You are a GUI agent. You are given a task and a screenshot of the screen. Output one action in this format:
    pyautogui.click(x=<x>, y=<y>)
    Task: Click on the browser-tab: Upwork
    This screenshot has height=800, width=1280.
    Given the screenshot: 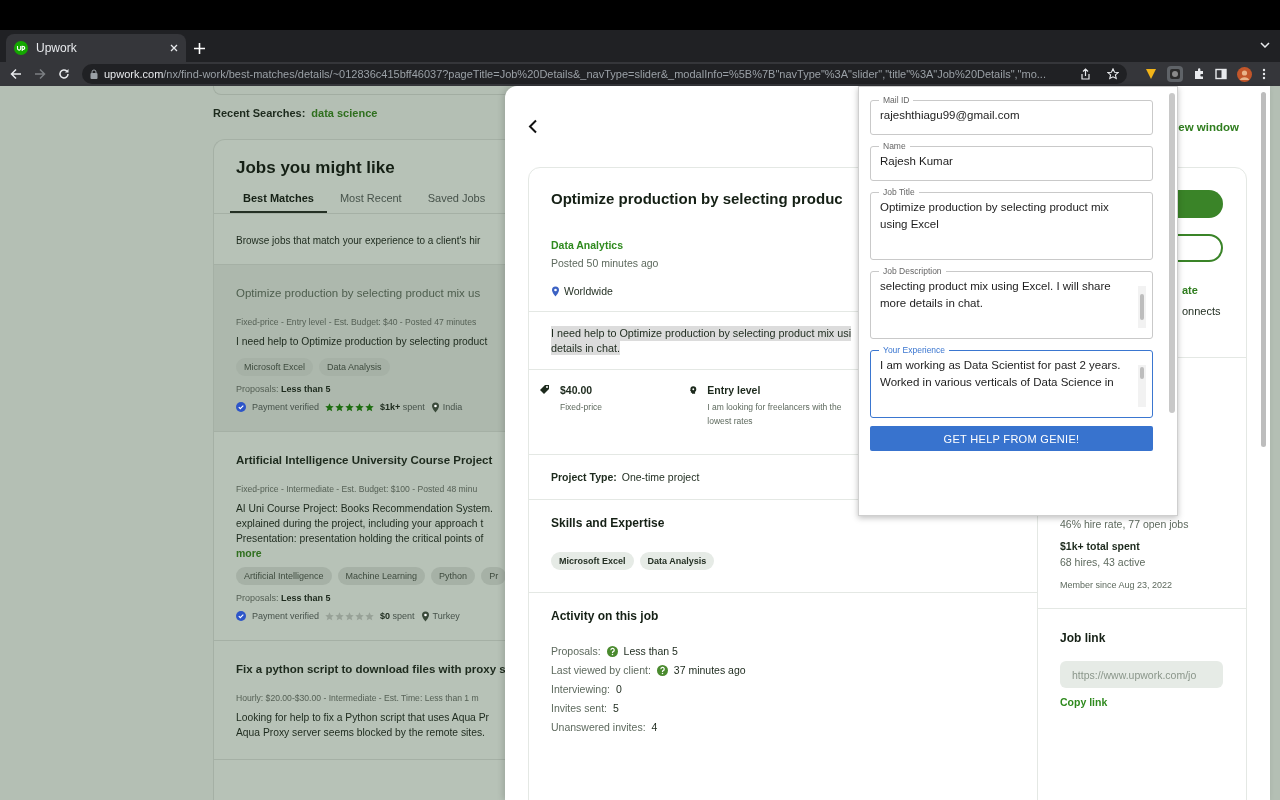 What is the action you would take?
    pyautogui.click(x=96, y=48)
    